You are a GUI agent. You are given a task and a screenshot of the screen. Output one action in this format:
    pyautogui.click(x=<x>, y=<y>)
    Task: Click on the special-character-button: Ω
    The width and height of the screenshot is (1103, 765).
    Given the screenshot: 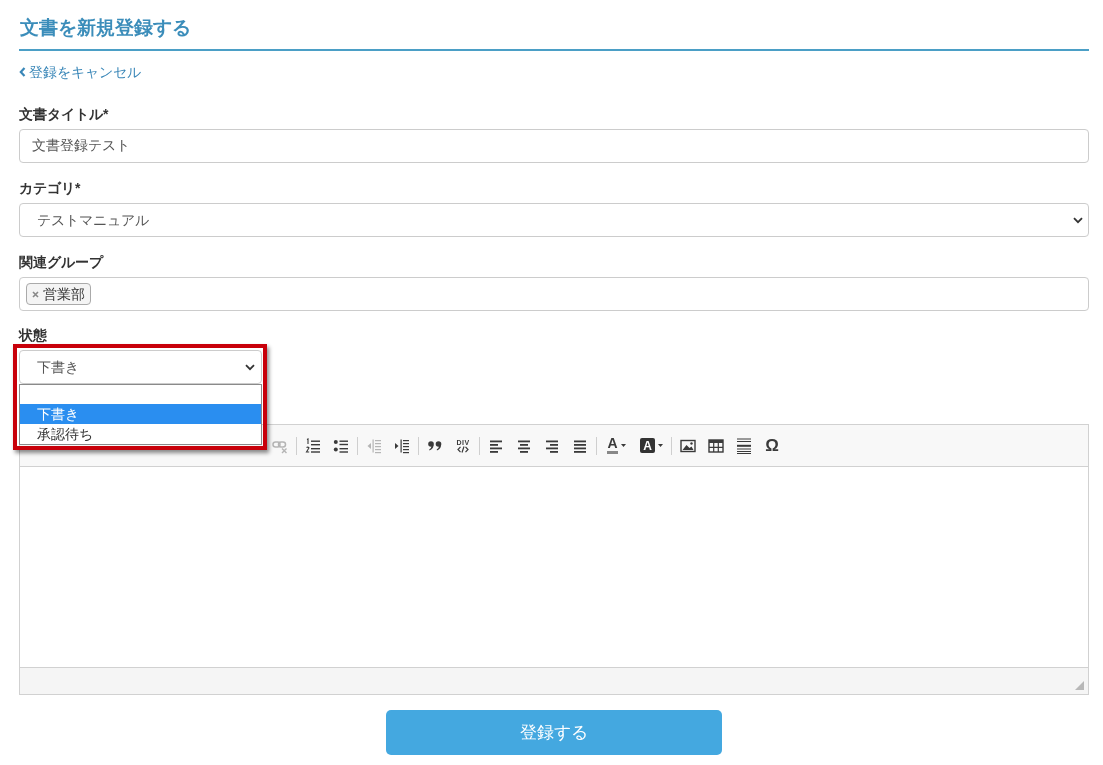 What is the action you would take?
    pyautogui.click(x=772, y=445)
    